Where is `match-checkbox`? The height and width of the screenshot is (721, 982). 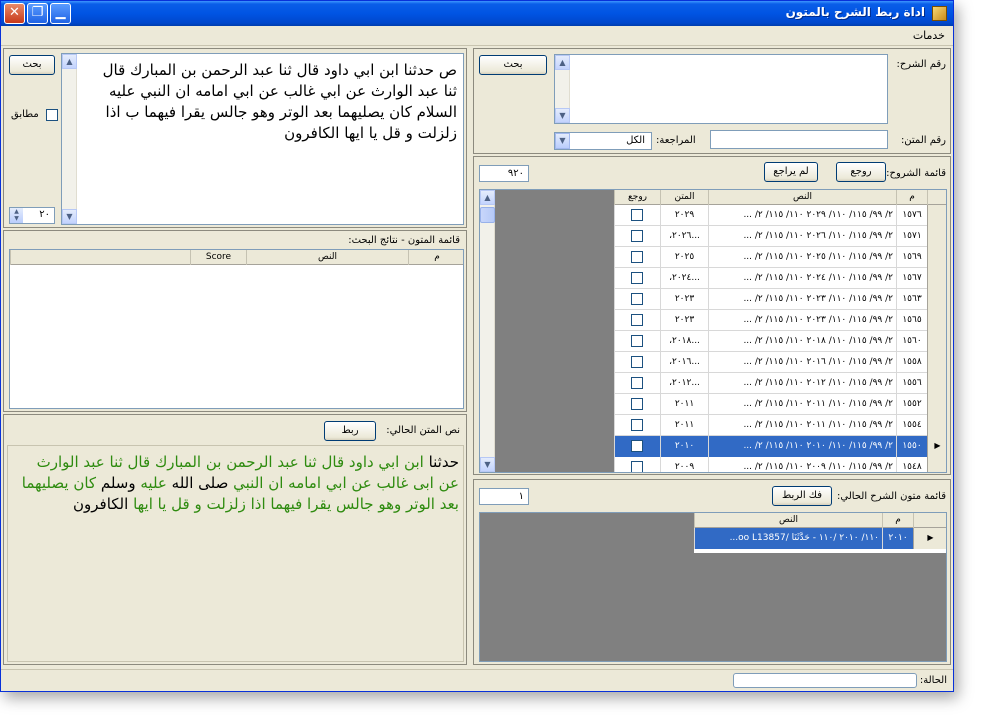 match-checkbox is located at coordinates (52, 115).